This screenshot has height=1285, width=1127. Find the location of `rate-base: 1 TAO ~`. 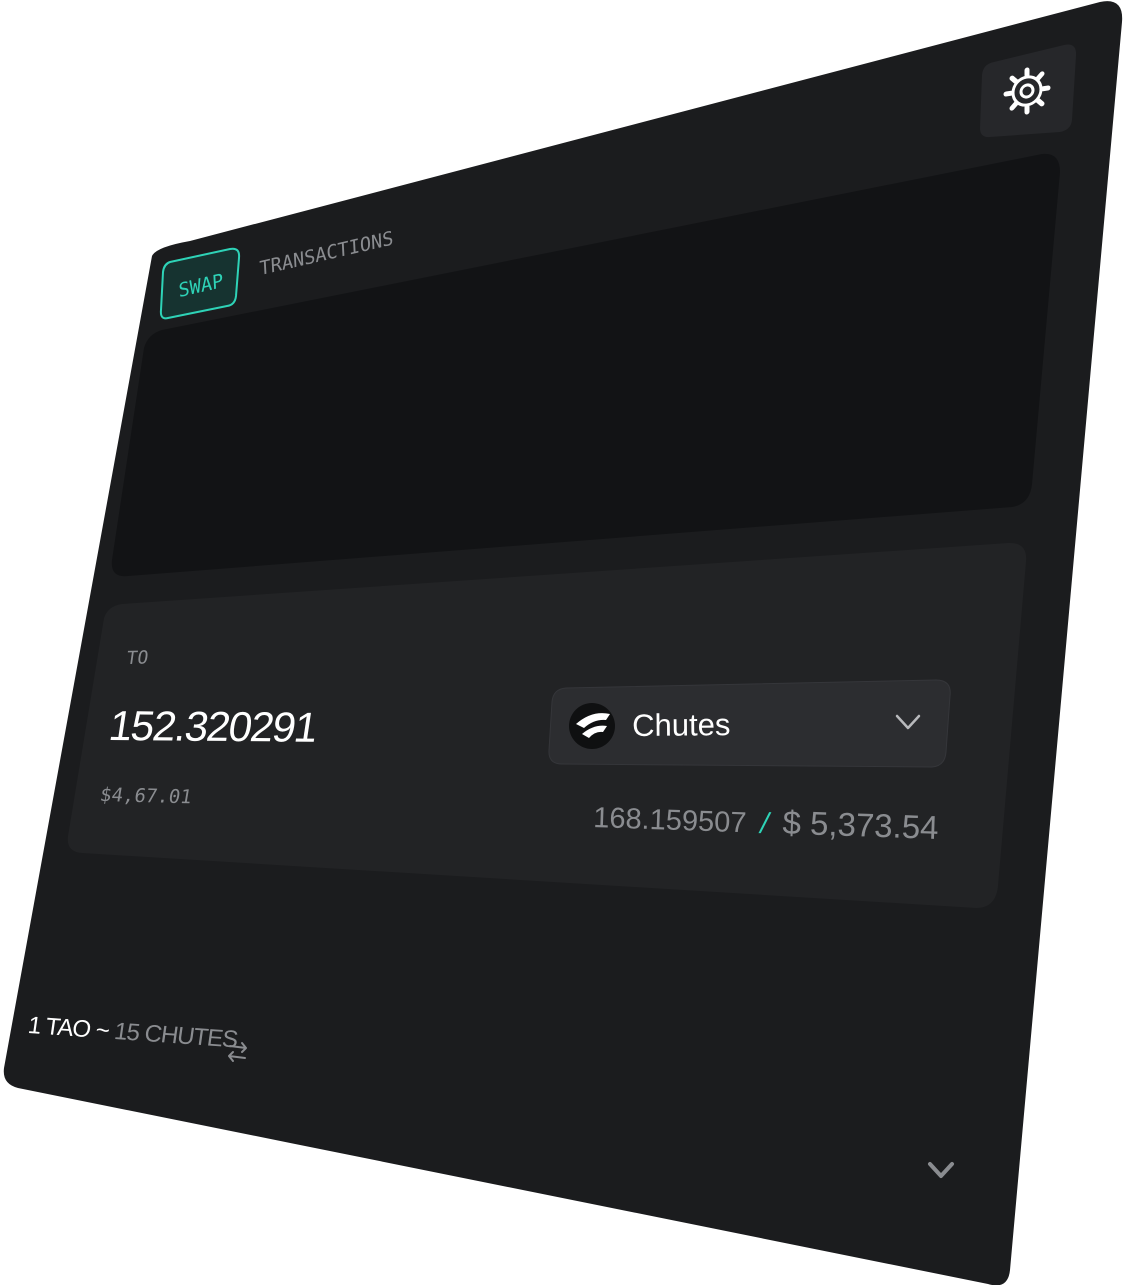

rate-base: 1 TAO ~ is located at coordinates (68, 1028).